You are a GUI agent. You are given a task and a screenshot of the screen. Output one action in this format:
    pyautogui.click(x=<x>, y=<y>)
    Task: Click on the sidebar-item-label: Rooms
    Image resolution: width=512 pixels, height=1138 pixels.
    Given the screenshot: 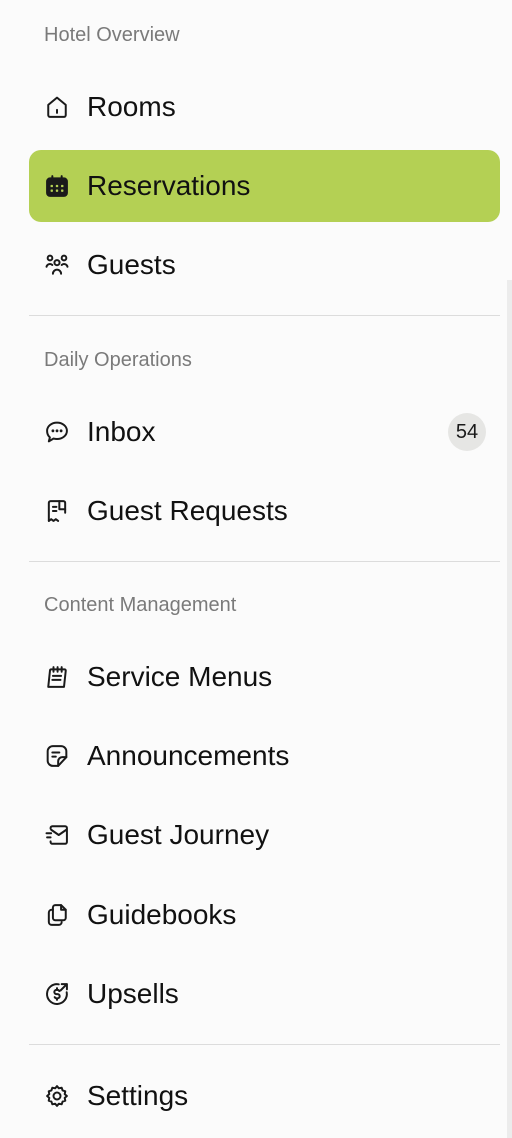 What is the action you would take?
    pyautogui.click(x=131, y=106)
    